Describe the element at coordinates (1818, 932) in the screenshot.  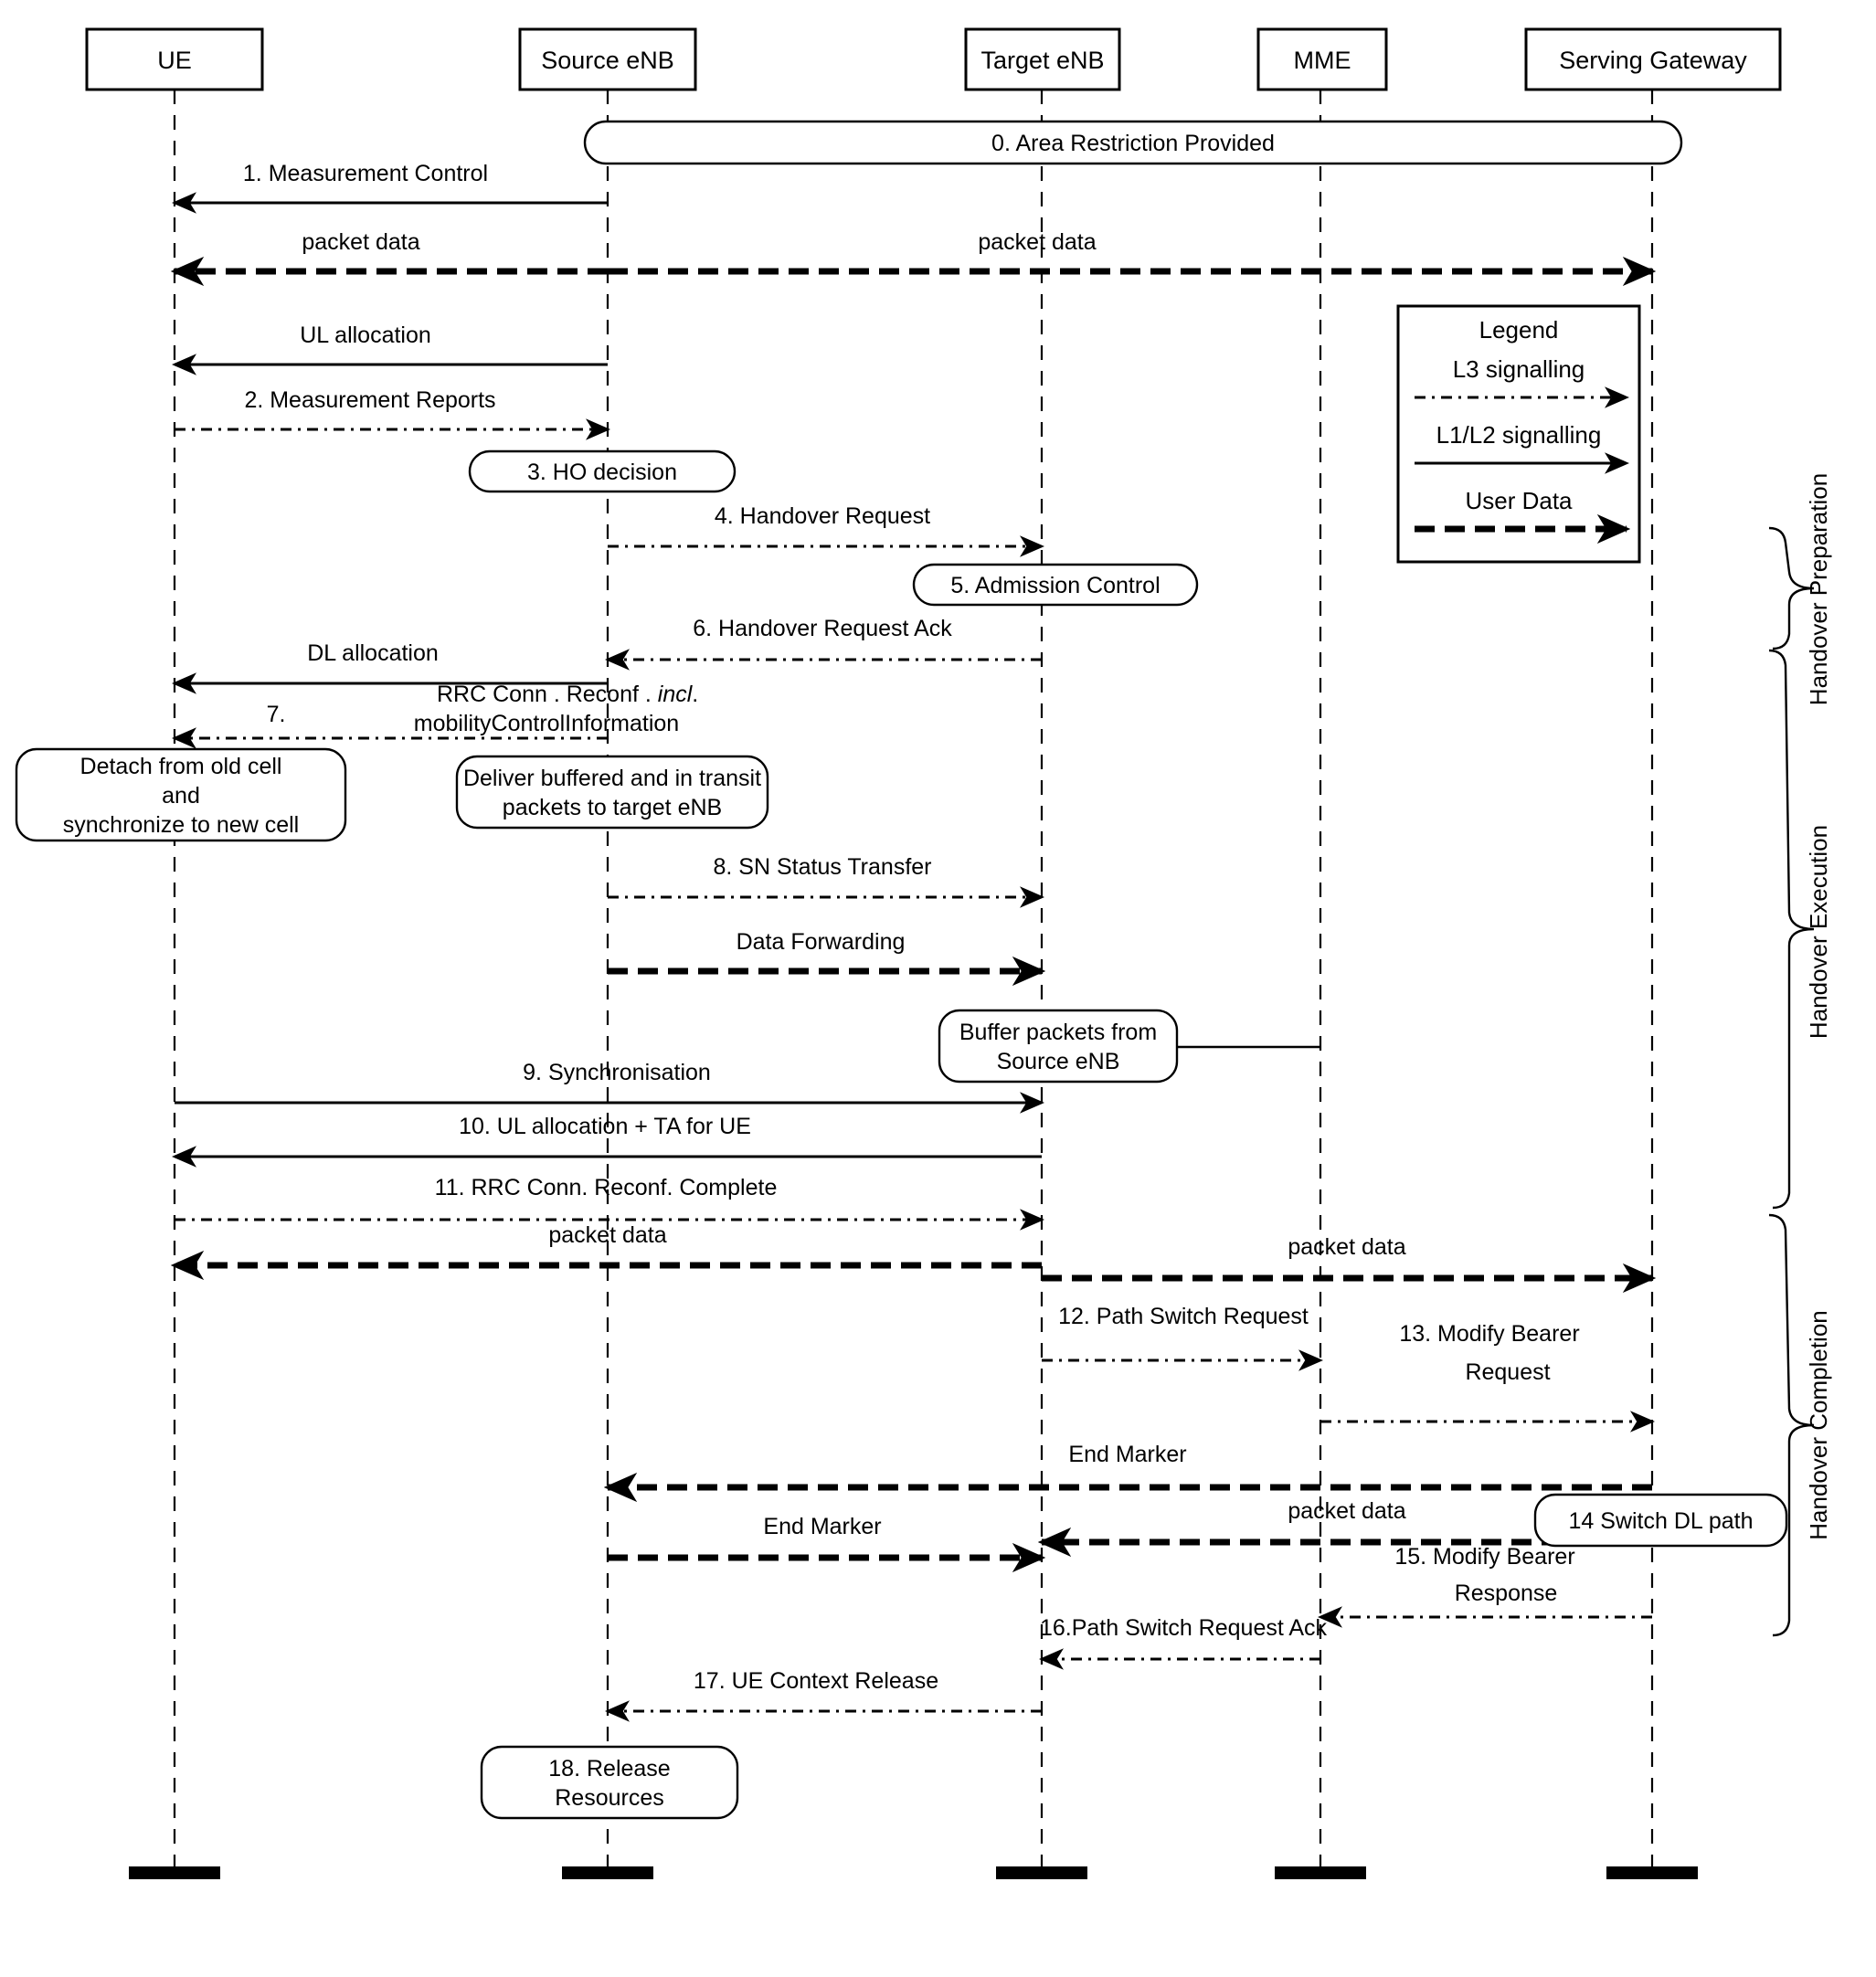
I see `phase-label-1: Handover Execution` at that location.